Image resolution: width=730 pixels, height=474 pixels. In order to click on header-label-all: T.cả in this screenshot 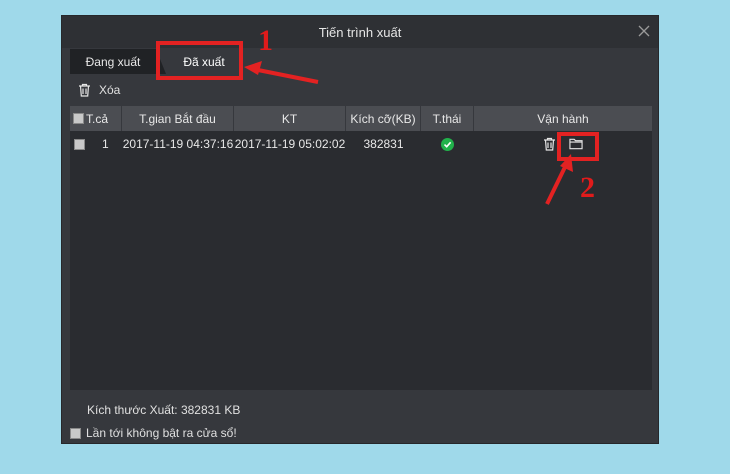, I will do `click(97, 118)`.